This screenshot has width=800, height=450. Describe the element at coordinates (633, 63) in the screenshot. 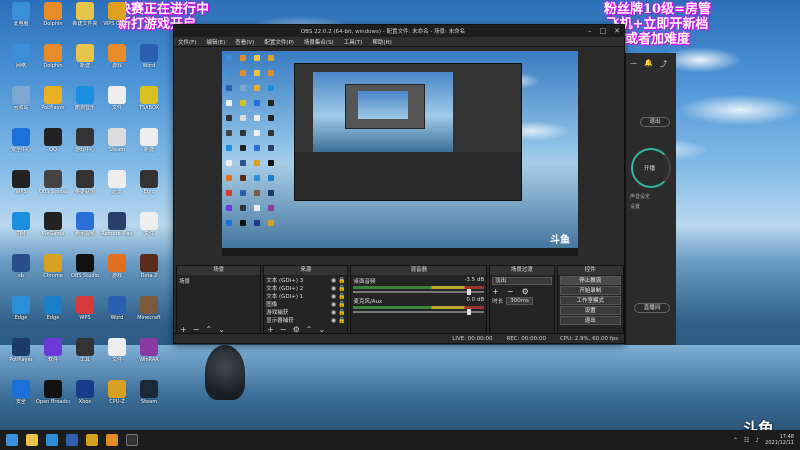

I see `minimize-icon: —` at that location.